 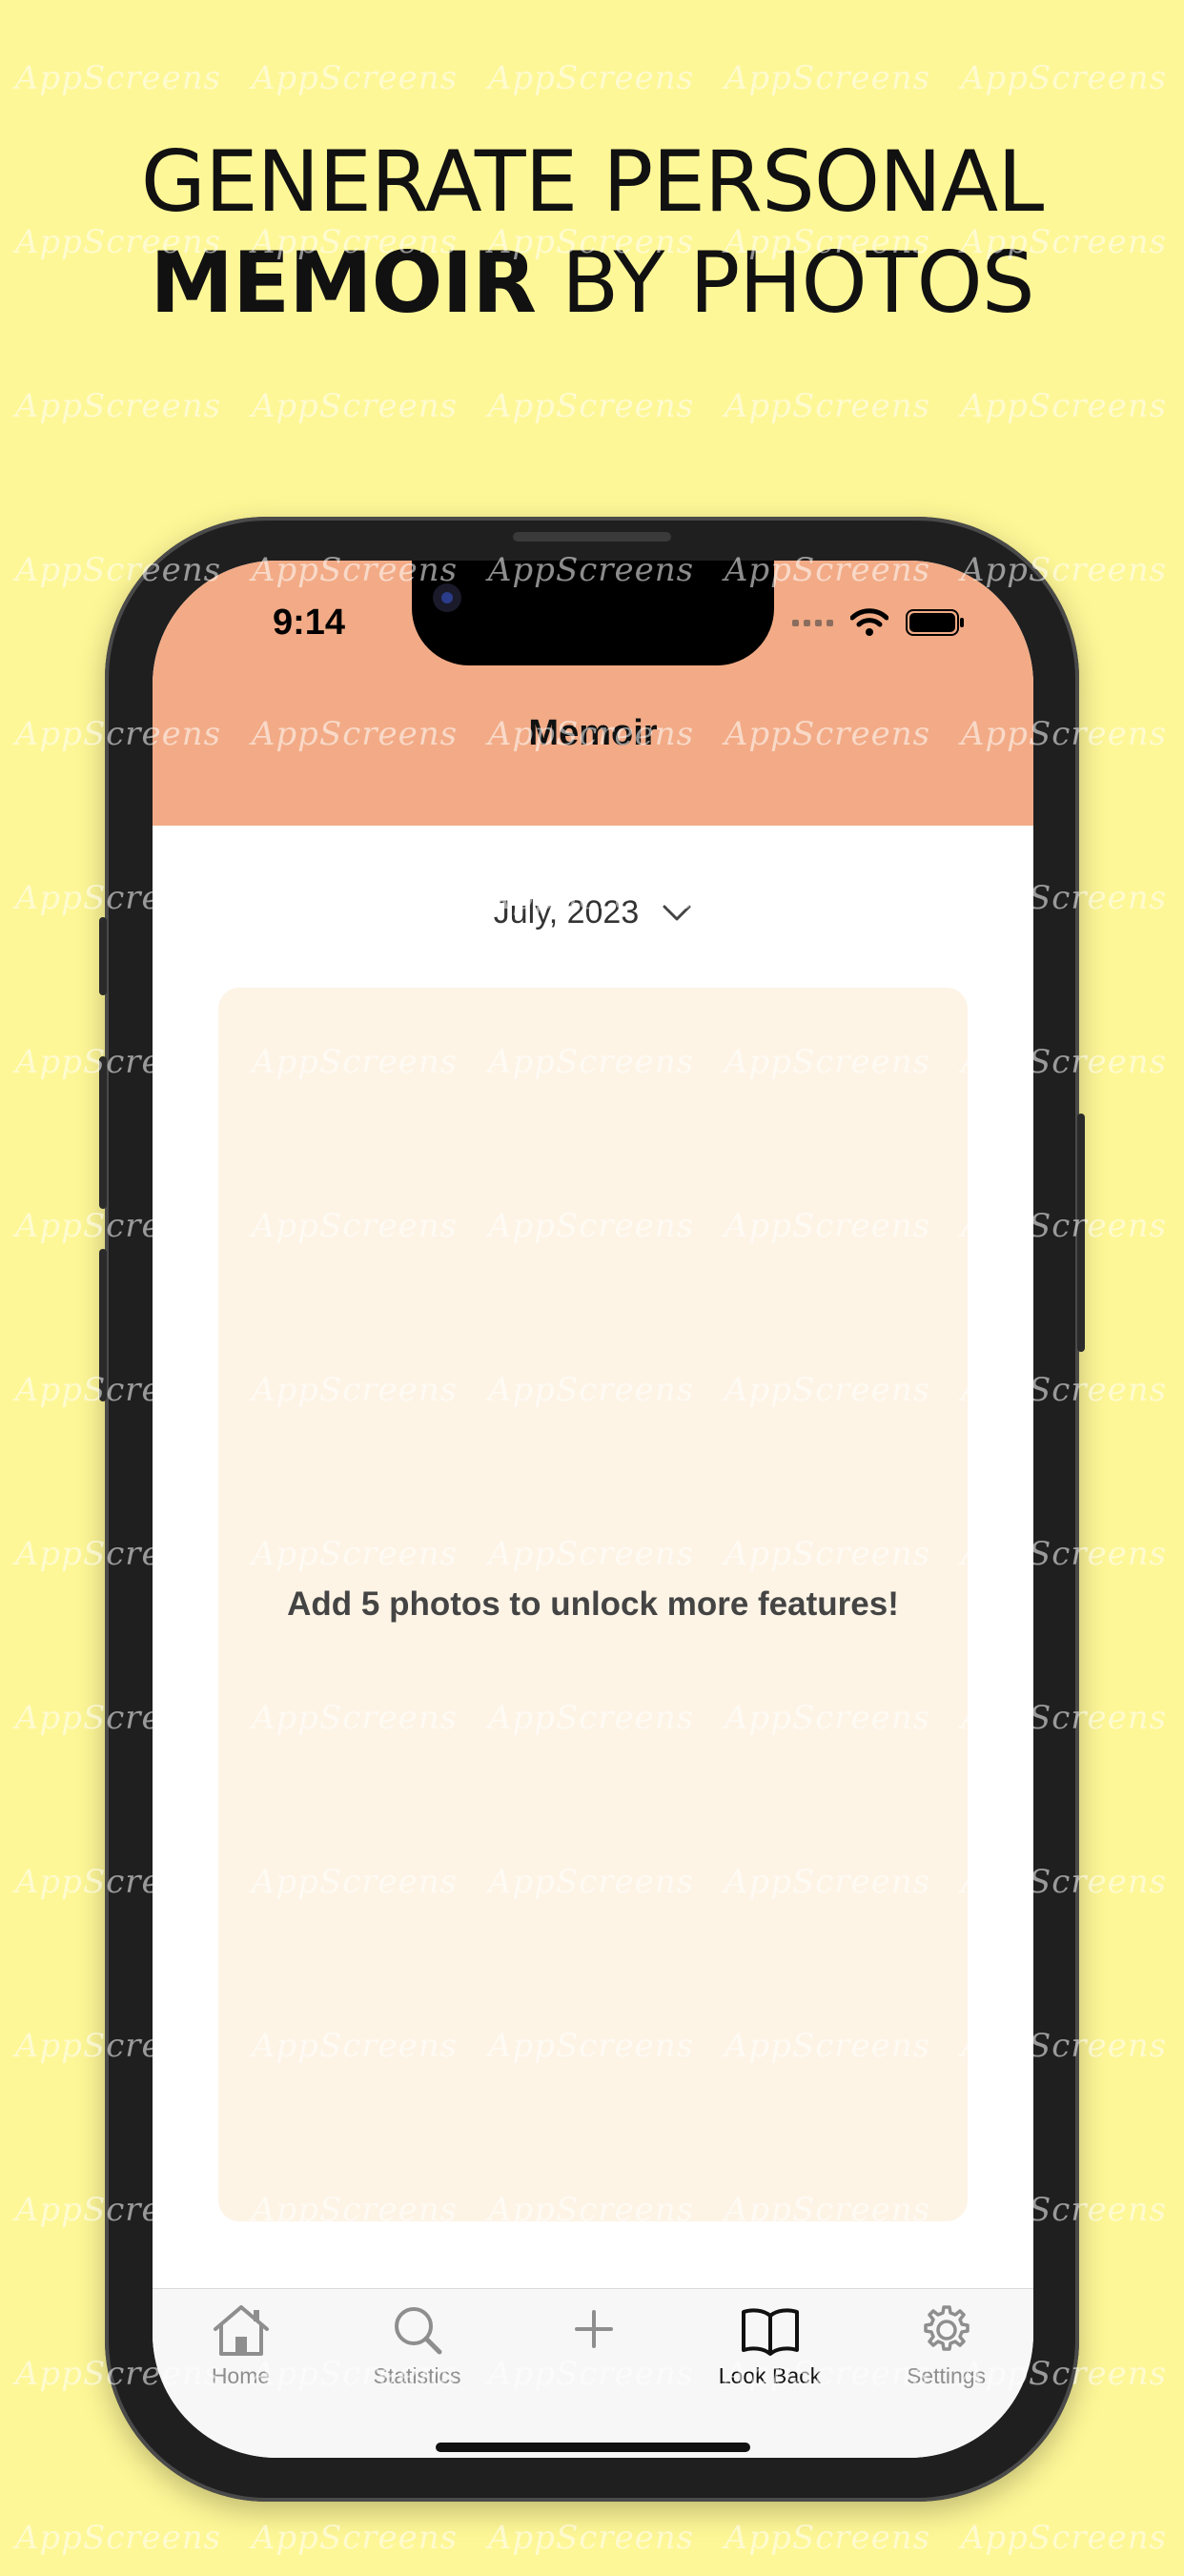 I want to click on volume-down-button, so click(x=103, y=1325).